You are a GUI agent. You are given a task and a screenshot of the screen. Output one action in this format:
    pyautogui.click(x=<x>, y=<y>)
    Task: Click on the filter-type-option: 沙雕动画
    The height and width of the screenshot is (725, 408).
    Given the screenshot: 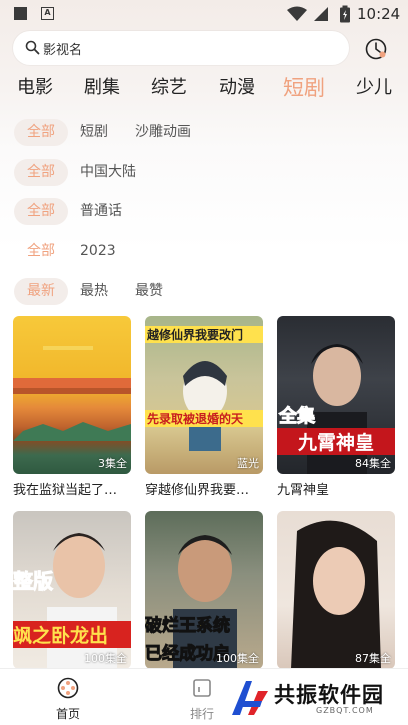 What is the action you would take?
    pyautogui.click(x=163, y=132)
    